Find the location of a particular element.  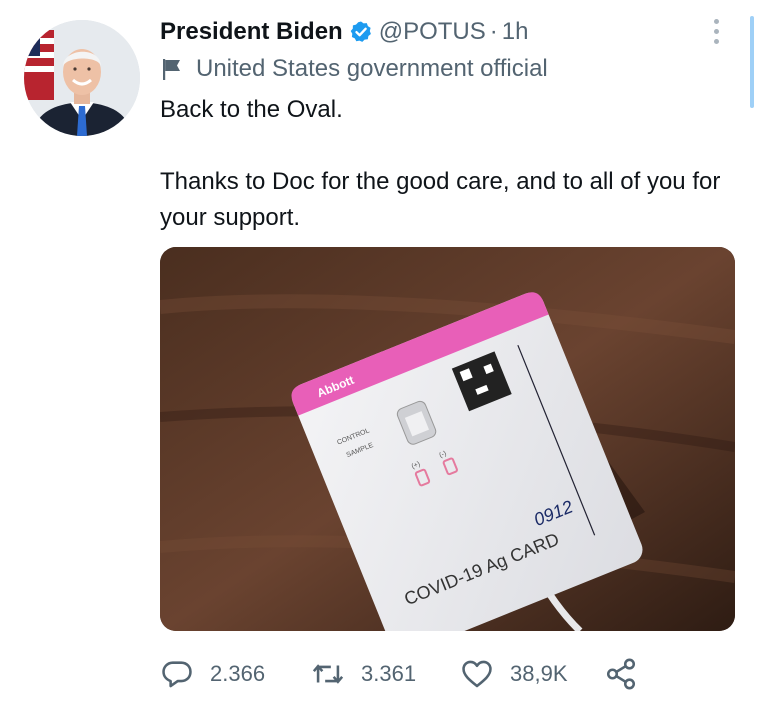

government-label: United States government official is located at coordinates (354, 69).